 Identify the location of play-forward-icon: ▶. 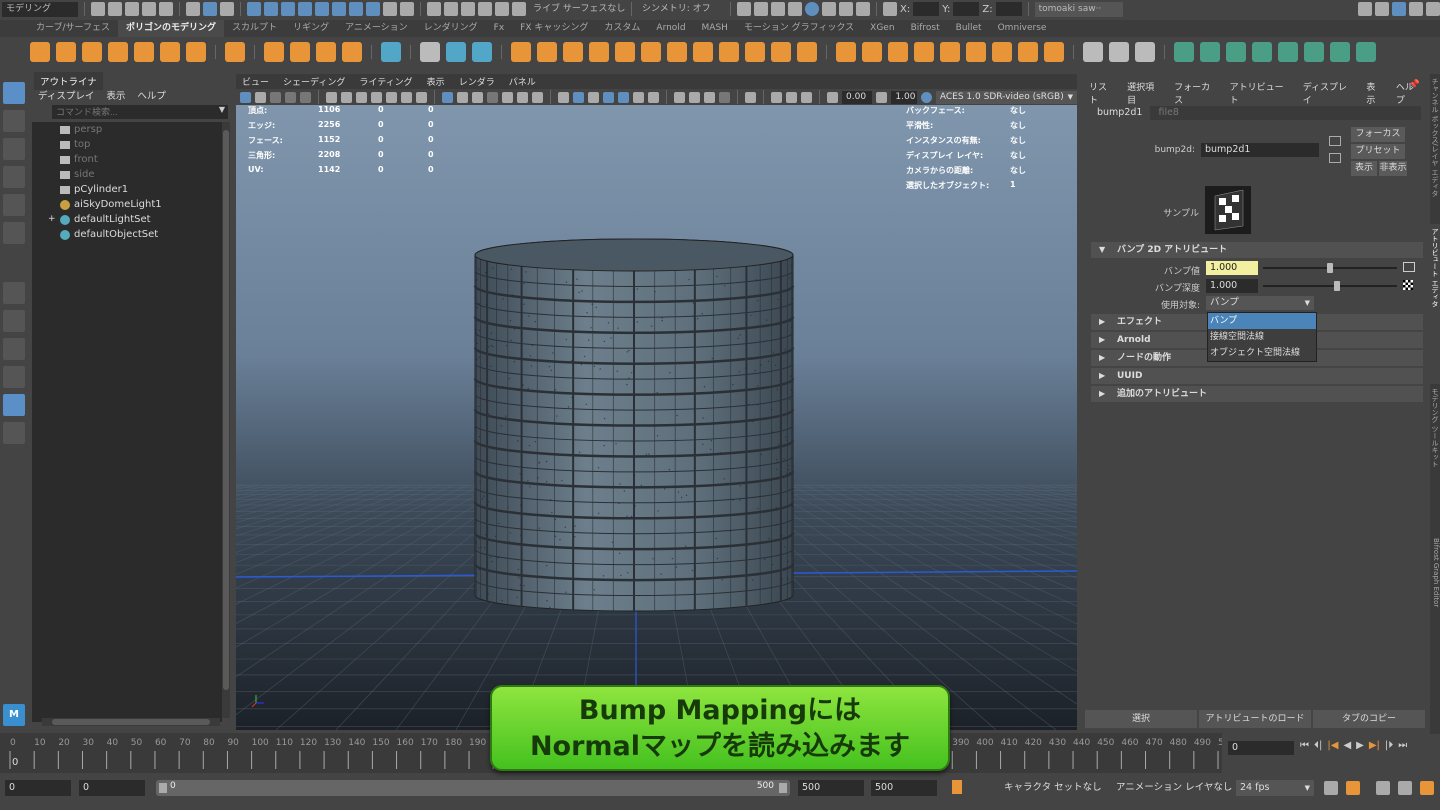
(1360, 745).